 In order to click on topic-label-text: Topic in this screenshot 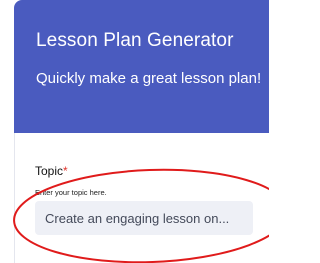, I will do `click(49, 171)`.